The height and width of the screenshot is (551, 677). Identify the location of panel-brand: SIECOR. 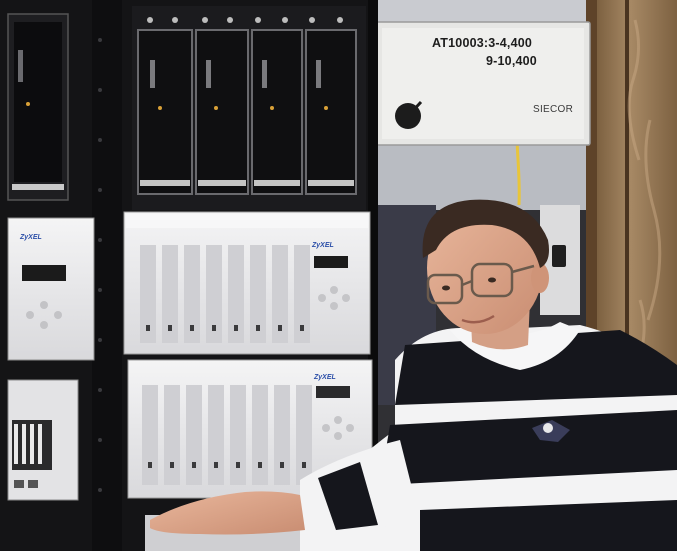
(553, 109).